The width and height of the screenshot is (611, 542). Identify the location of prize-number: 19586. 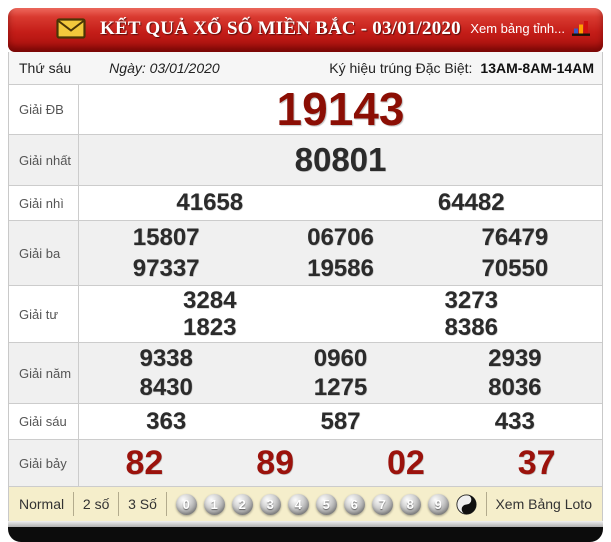
(340, 268).